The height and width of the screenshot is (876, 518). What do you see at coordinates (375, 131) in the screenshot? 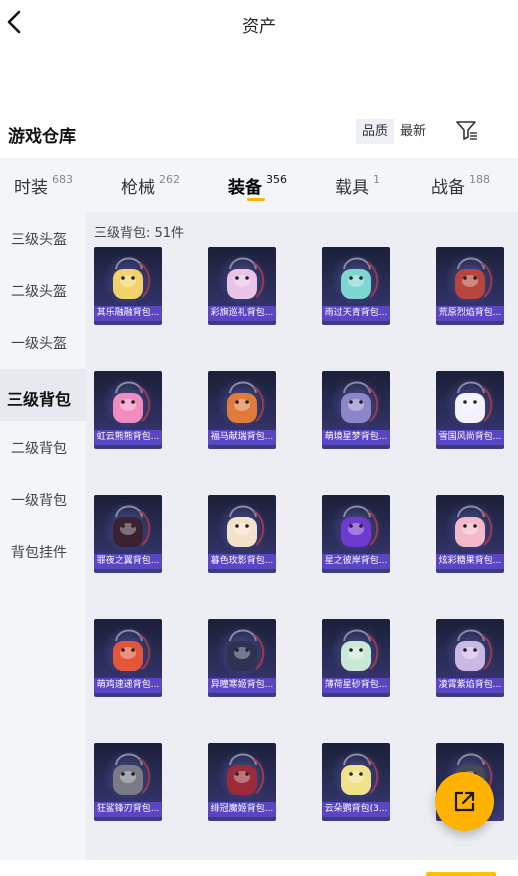
I see `sort-quality-button: 品质` at bounding box center [375, 131].